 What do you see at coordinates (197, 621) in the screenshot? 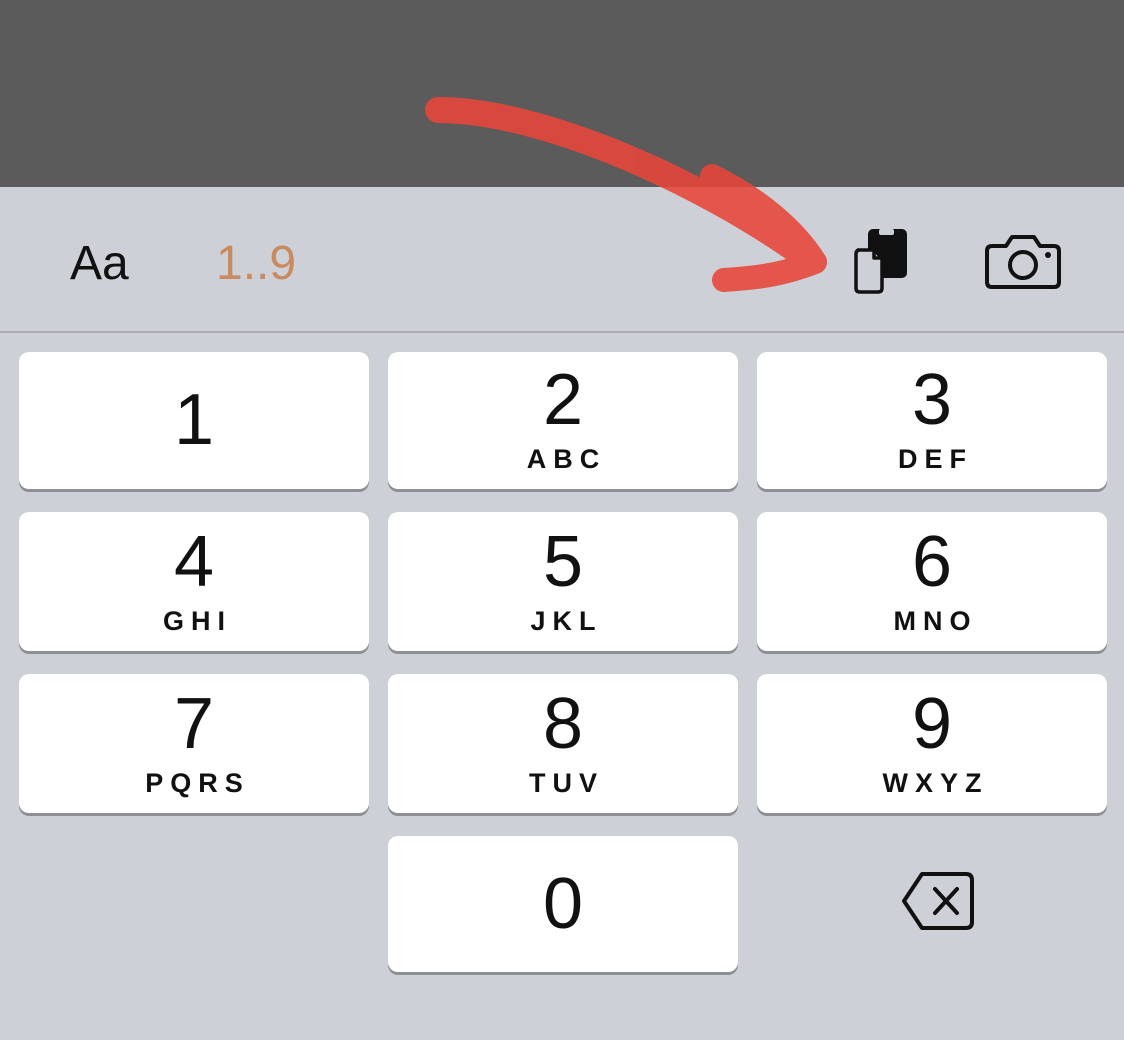
I see `key-letters: GHI` at bounding box center [197, 621].